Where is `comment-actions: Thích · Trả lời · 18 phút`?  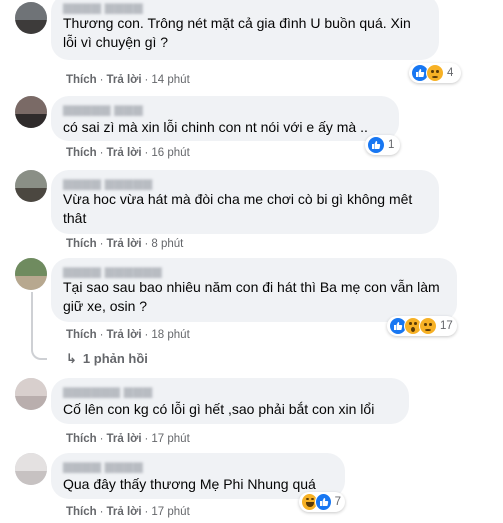
comment-actions: Thích · Trả lời · 18 phút is located at coordinates (128, 335).